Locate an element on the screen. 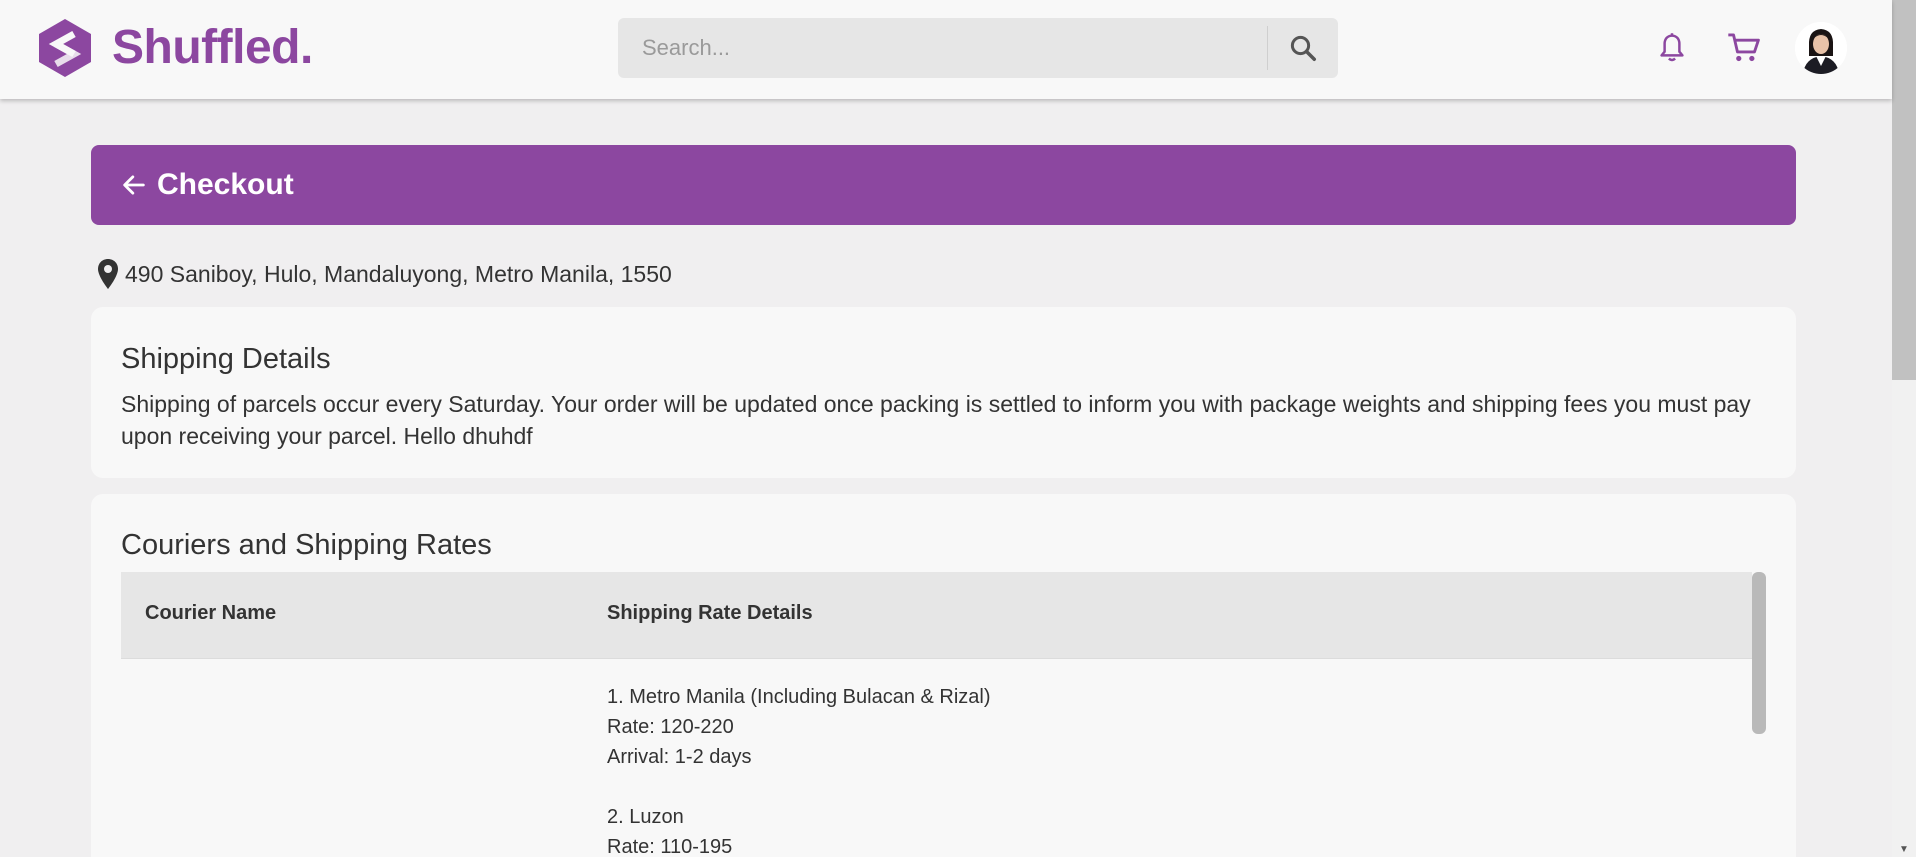 The image size is (1916, 857). back-button is located at coordinates (134, 185).